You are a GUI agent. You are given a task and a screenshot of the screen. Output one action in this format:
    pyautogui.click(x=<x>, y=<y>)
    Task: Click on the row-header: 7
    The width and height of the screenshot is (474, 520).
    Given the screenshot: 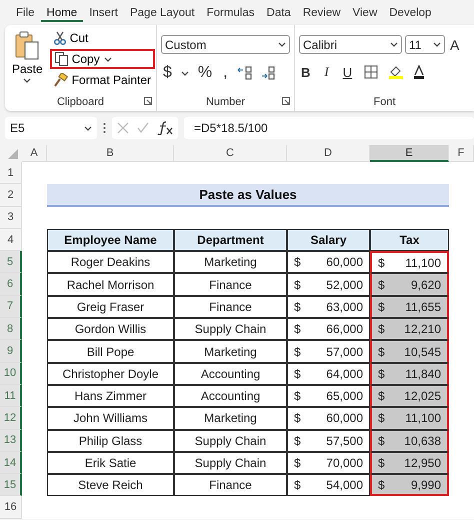 What is the action you would take?
    pyautogui.click(x=11, y=307)
    